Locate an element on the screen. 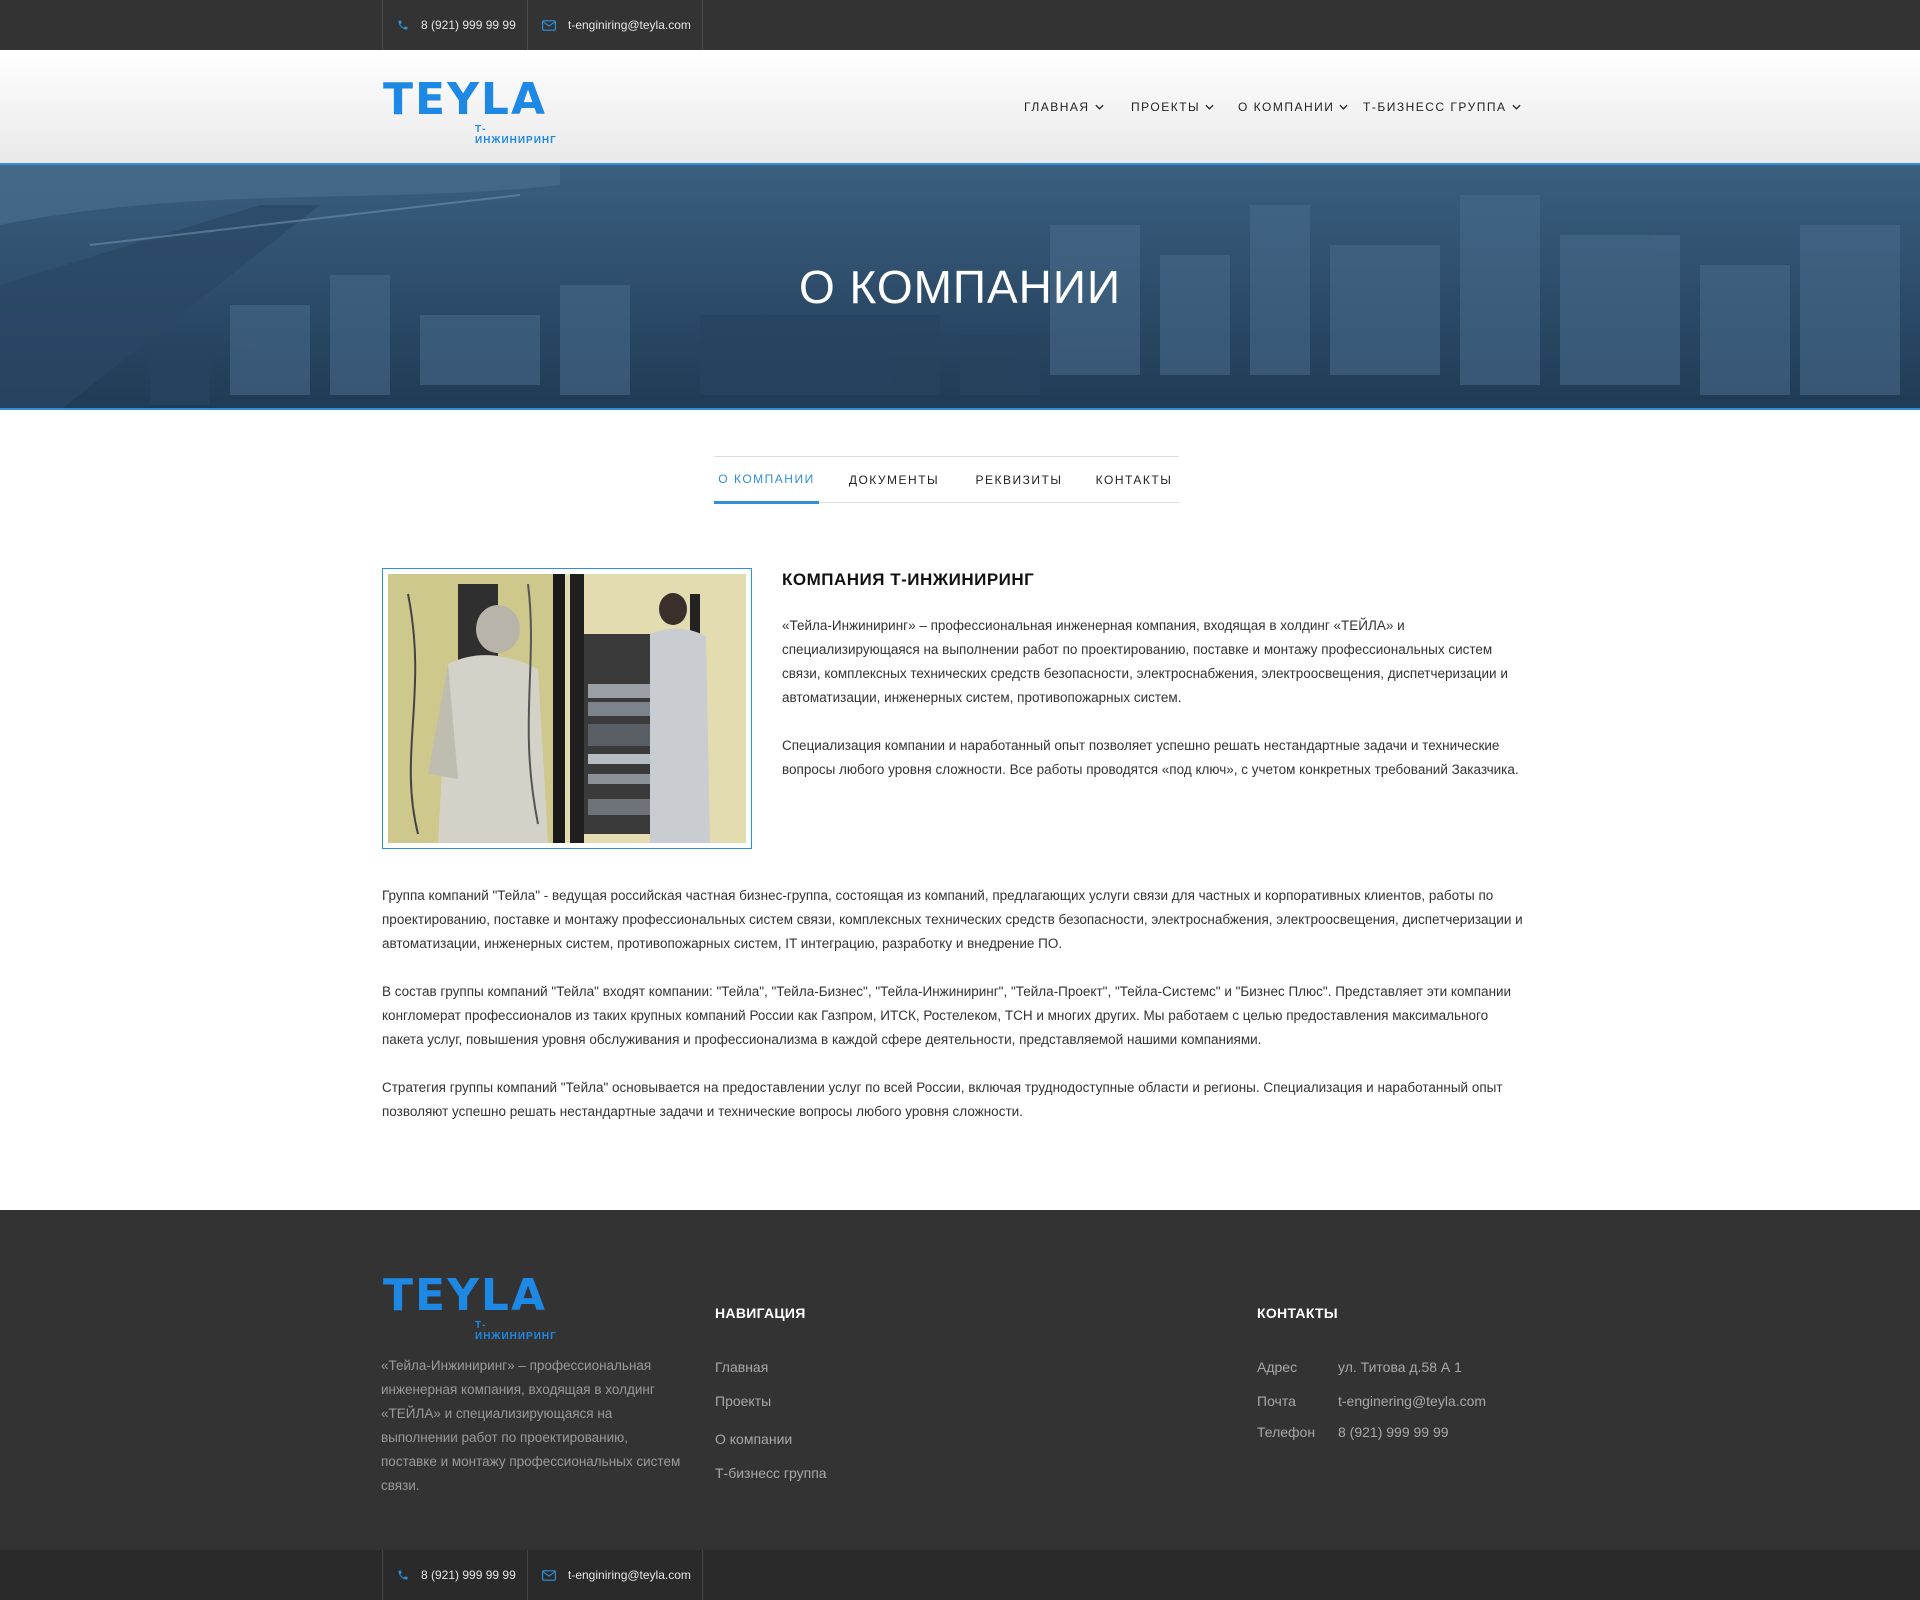 This screenshot has height=1600, width=1920. nav-item-main: ГЛАВНАЯ is located at coordinates (1064, 107).